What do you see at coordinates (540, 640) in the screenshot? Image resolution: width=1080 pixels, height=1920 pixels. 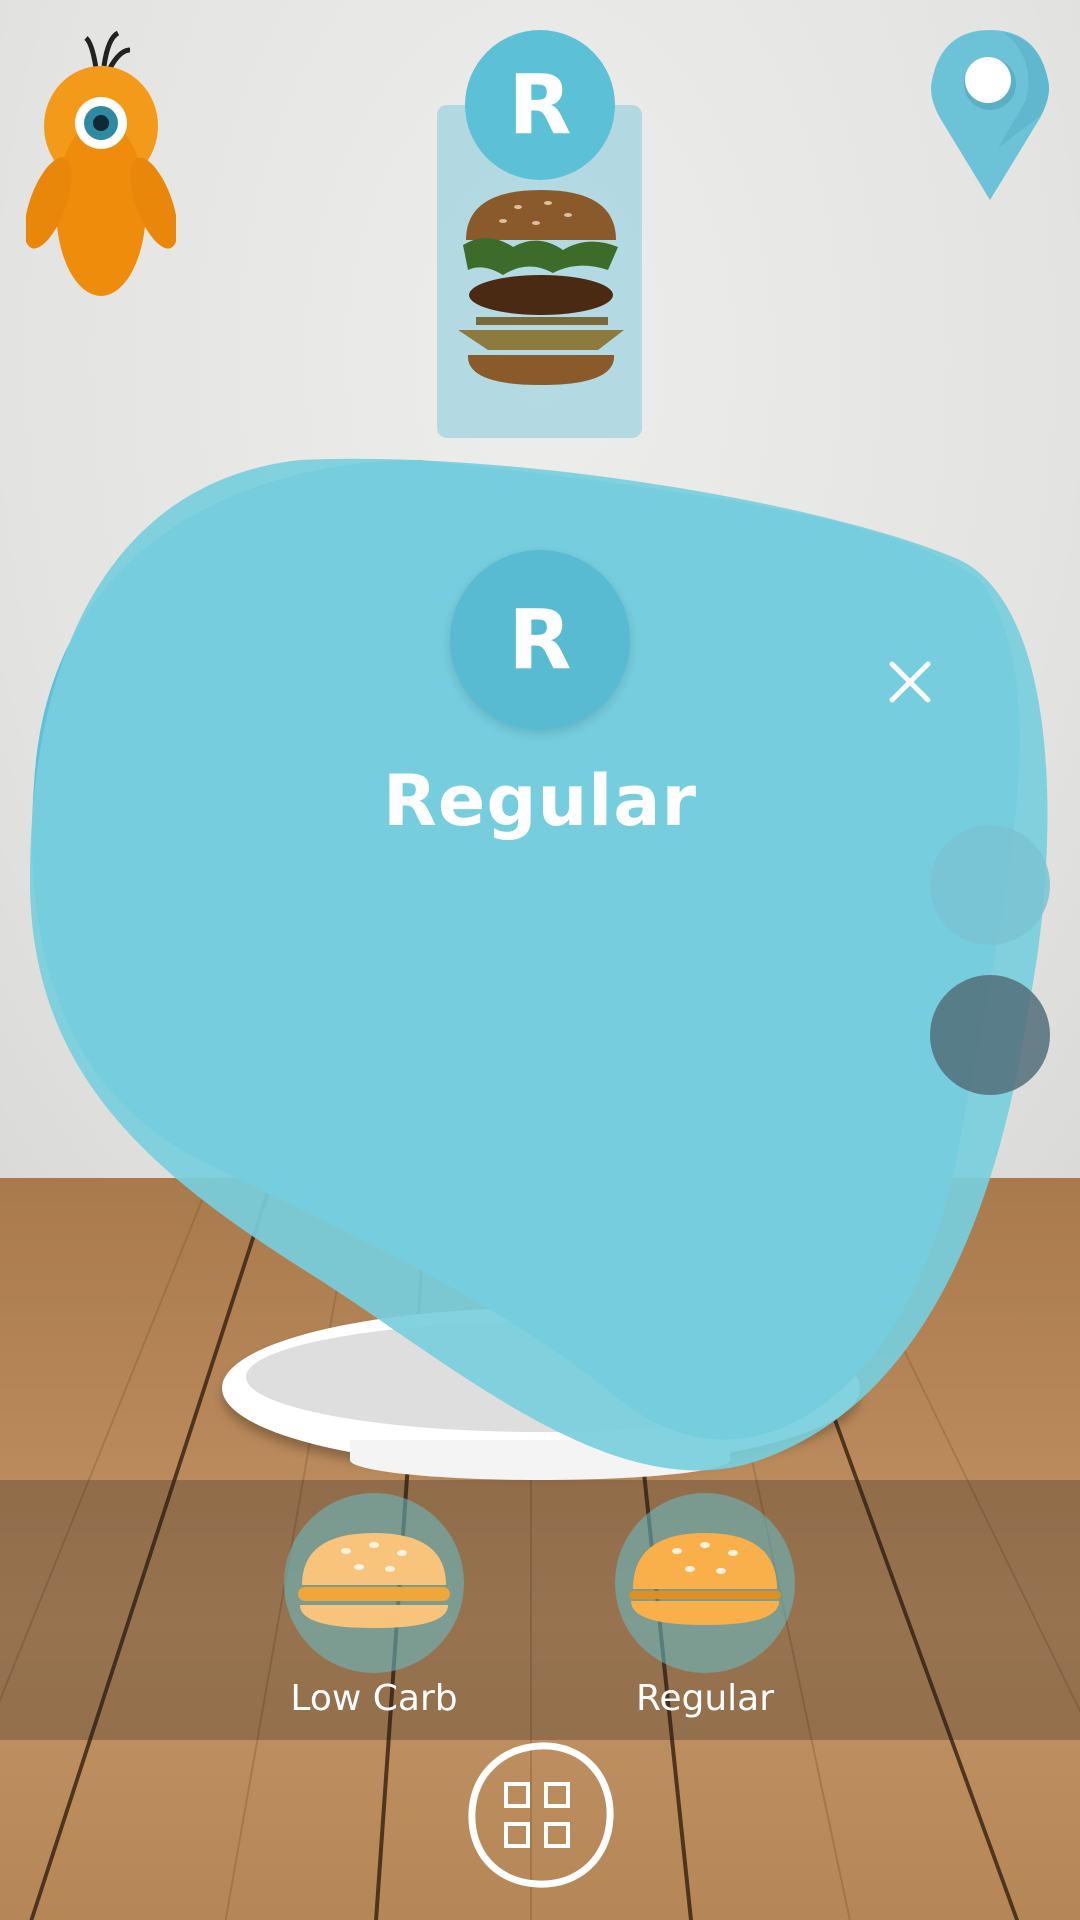 I see `popup-badge: R` at bounding box center [540, 640].